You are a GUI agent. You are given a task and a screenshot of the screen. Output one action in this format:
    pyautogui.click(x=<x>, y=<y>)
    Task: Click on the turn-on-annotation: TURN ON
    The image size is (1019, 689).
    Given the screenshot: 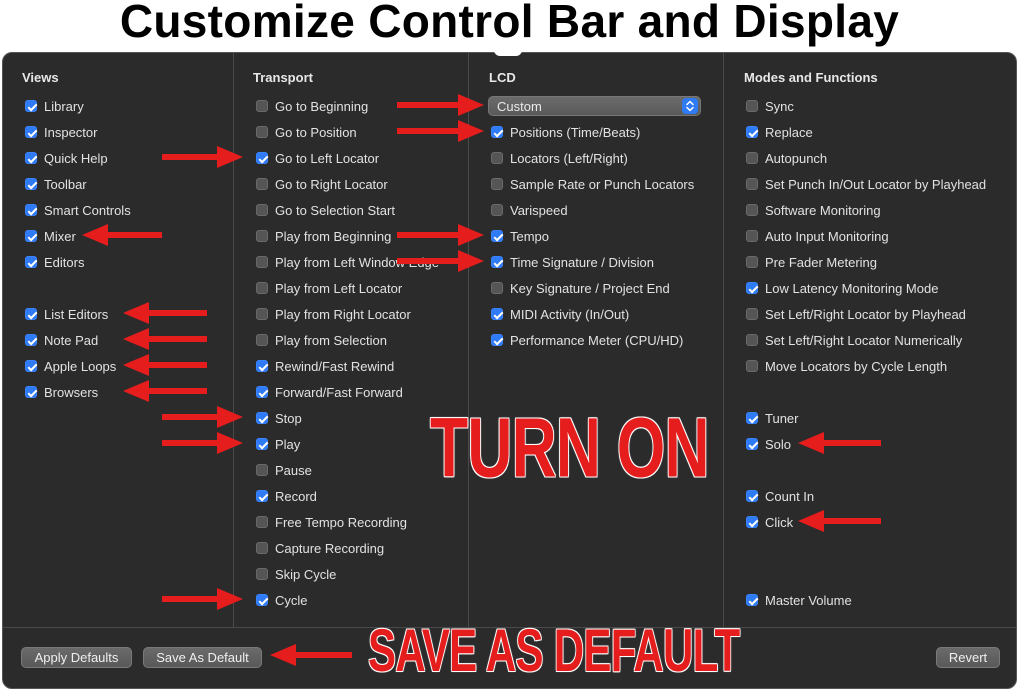 What is the action you would take?
    pyautogui.click(x=570, y=448)
    